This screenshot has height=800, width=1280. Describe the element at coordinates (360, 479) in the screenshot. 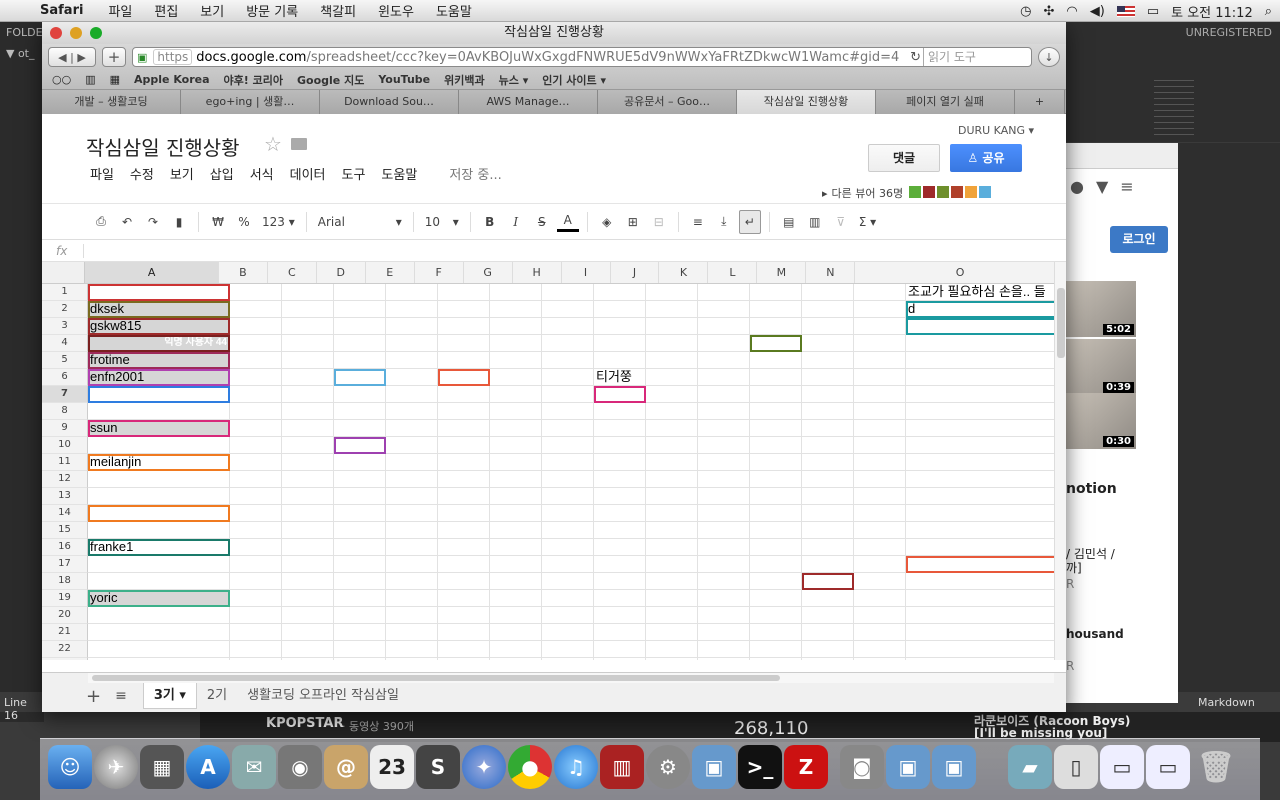

I see `cell-d12` at that location.